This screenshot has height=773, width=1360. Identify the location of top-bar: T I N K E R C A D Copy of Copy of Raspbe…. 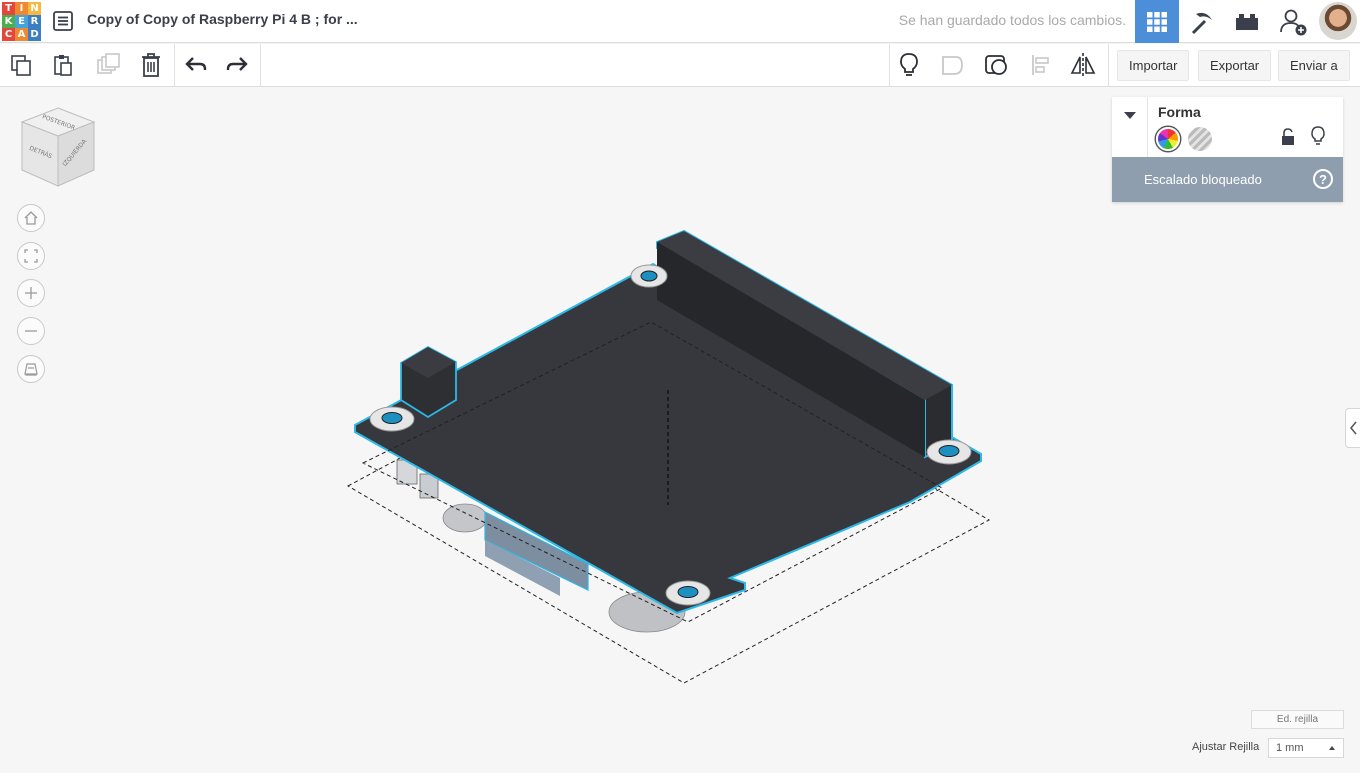
(680, 21).